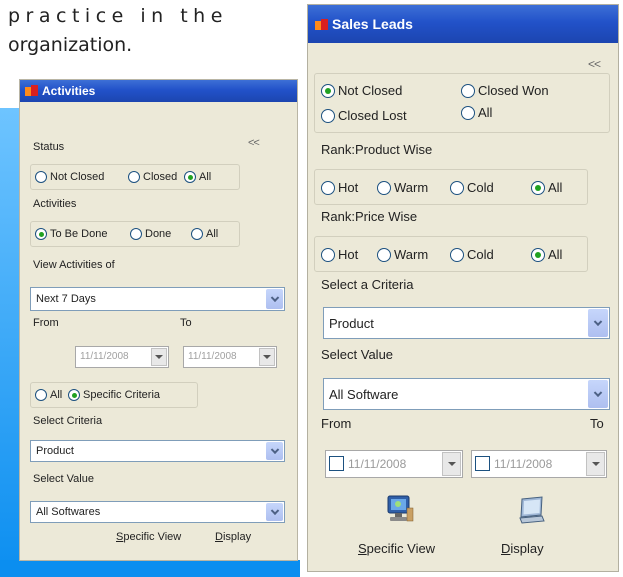 The width and height of the screenshot is (623, 577). I want to click on select-criteria-label: Select Criteria, so click(68, 421).